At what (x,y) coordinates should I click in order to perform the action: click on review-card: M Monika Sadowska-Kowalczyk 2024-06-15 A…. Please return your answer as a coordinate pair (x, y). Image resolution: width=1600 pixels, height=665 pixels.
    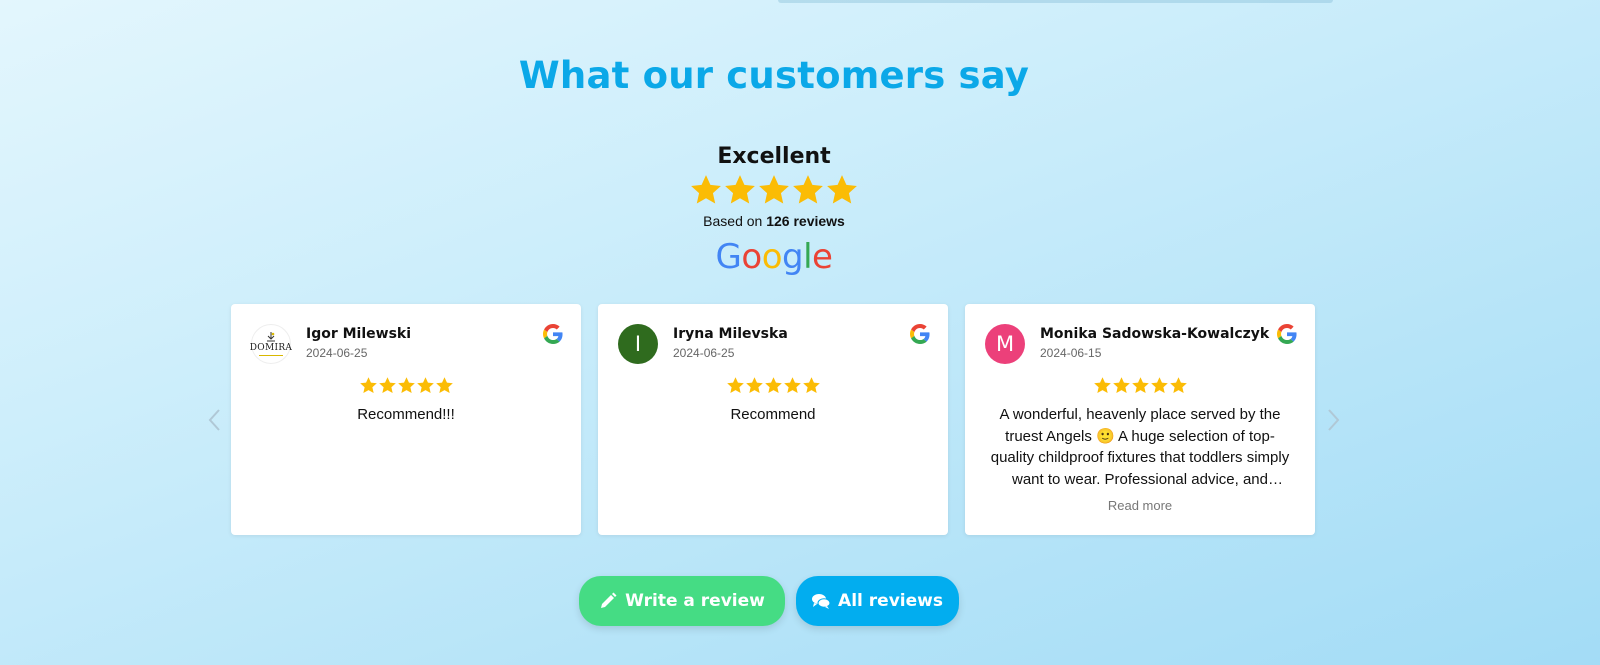
    Looking at the image, I should click on (1140, 419).